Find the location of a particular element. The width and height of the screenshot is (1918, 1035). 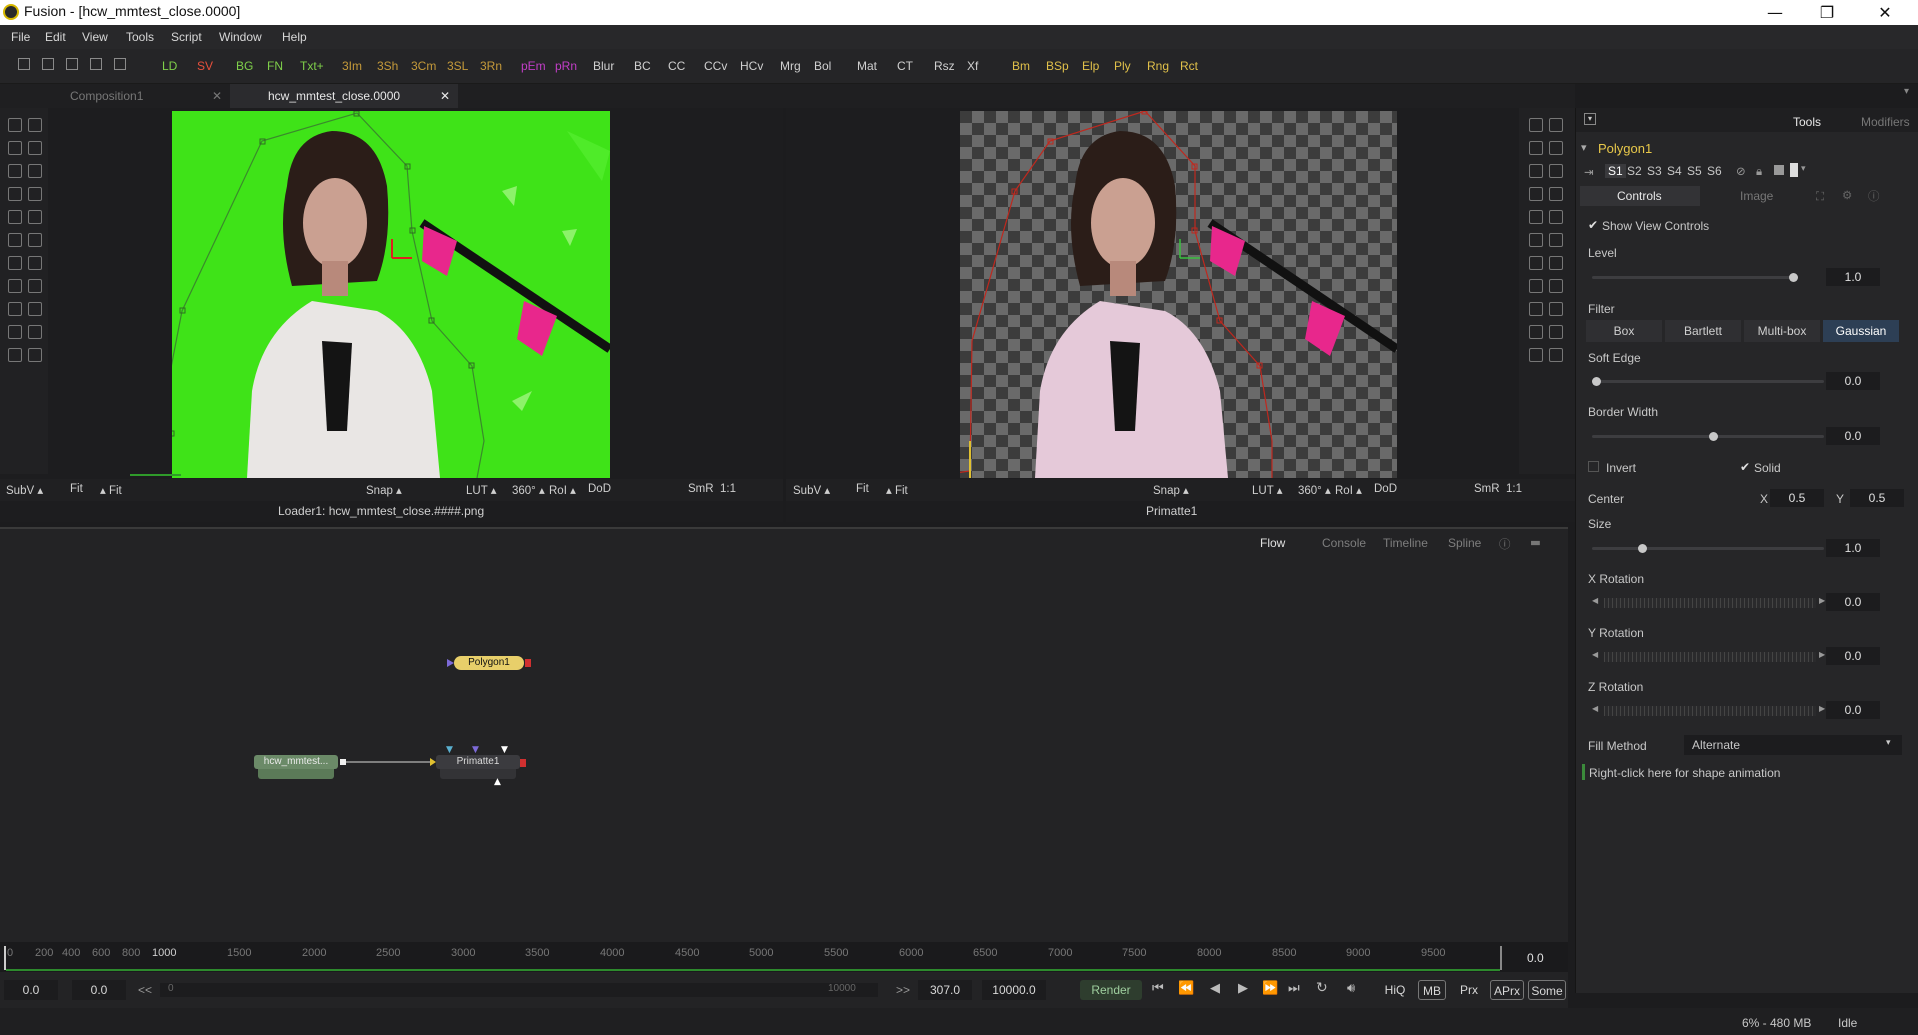

x-rotation-right-arrow-icon: ▶ is located at coordinates (1822, 600).